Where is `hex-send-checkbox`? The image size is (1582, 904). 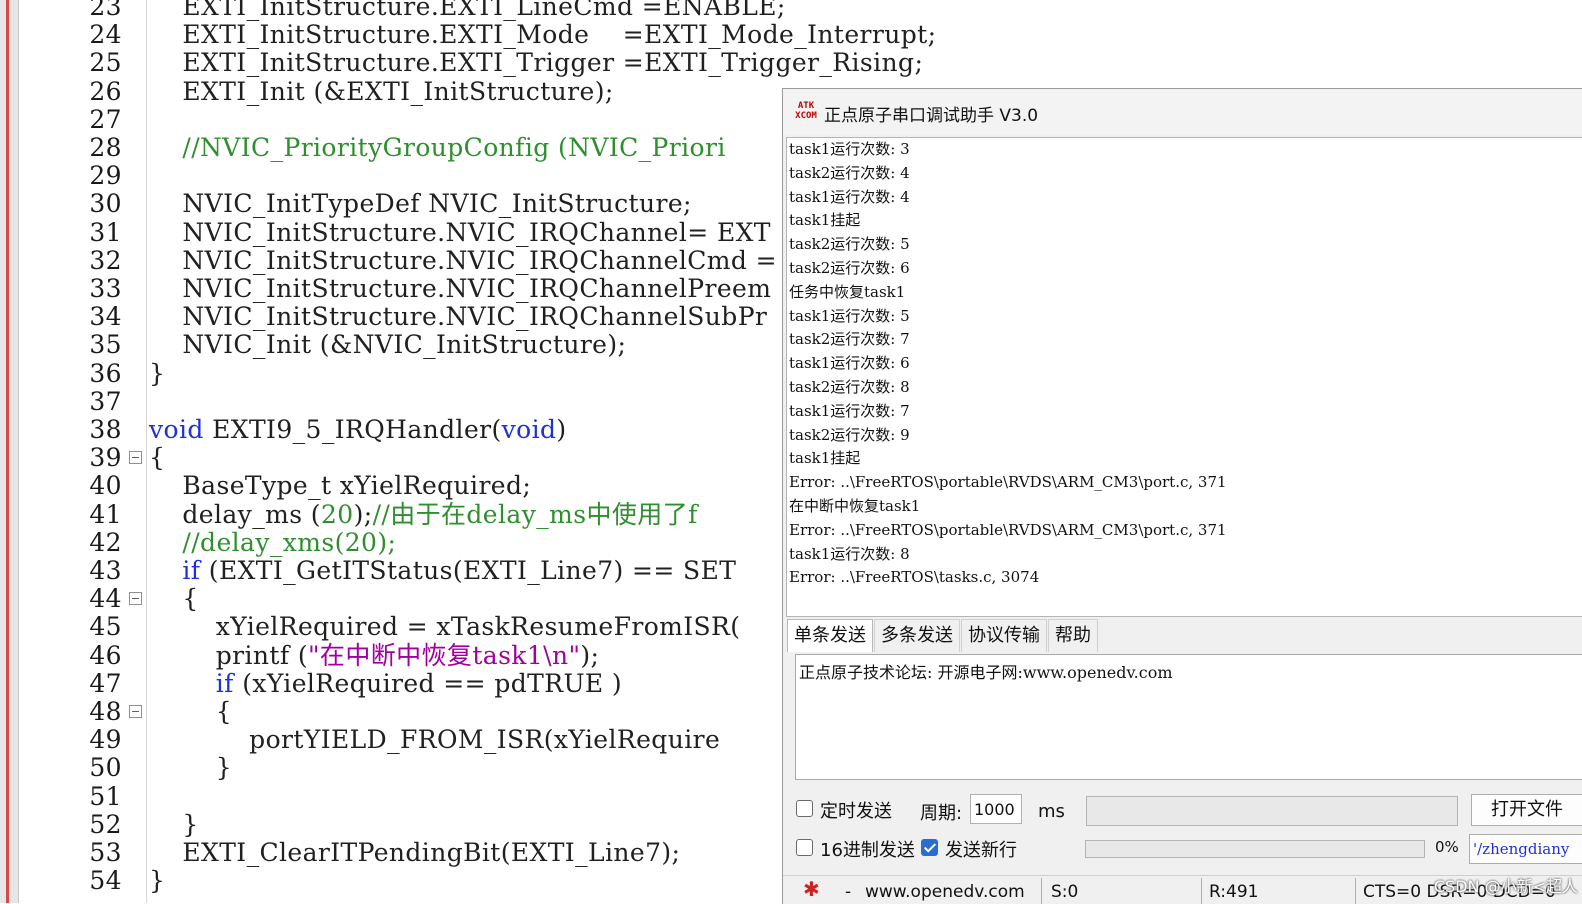
hex-send-checkbox is located at coordinates (804, 847).